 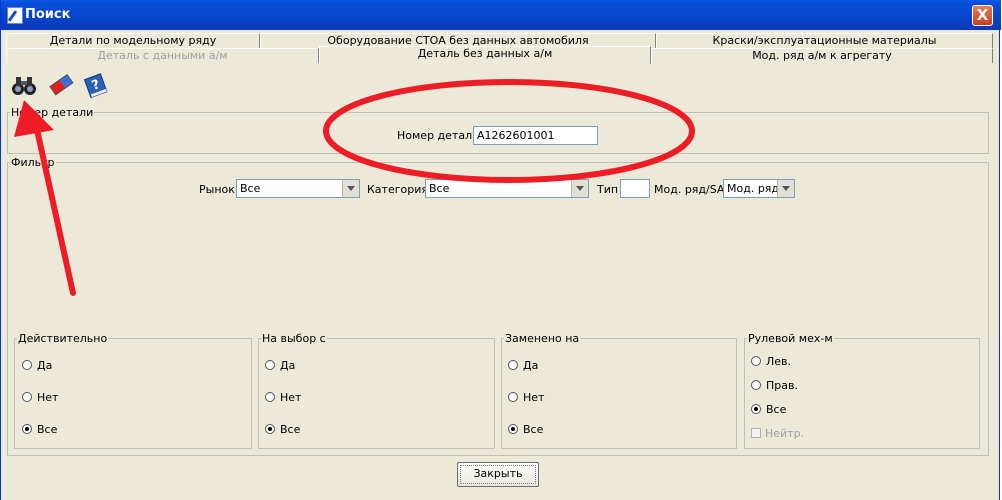 I want to click on replaced-radio-yes: Да, so click(x=523, y=365).